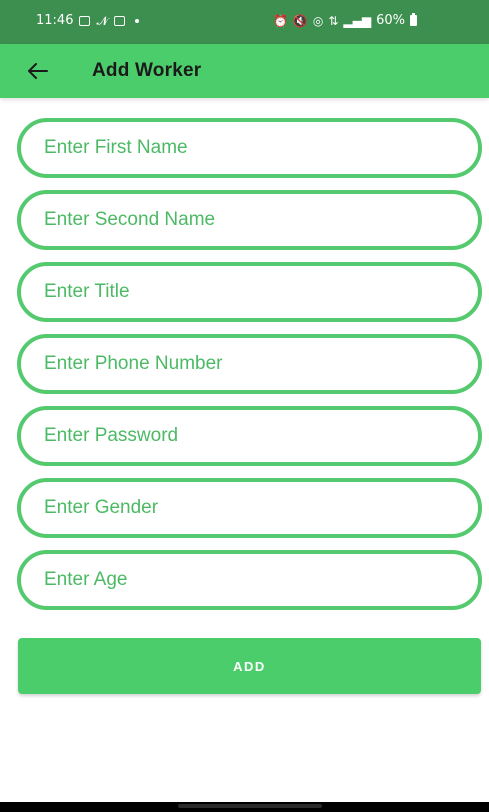 This screenshot has width=489, height=812. I want to click on second-name-field, so click(249, 220).